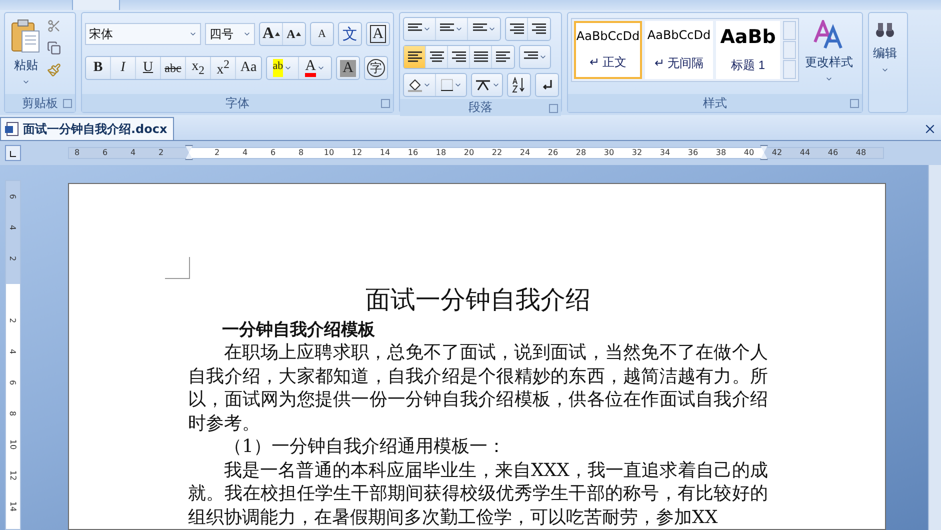 The image size is (941, 530). I want to click on font-tool-button: A, so click(322, 34).